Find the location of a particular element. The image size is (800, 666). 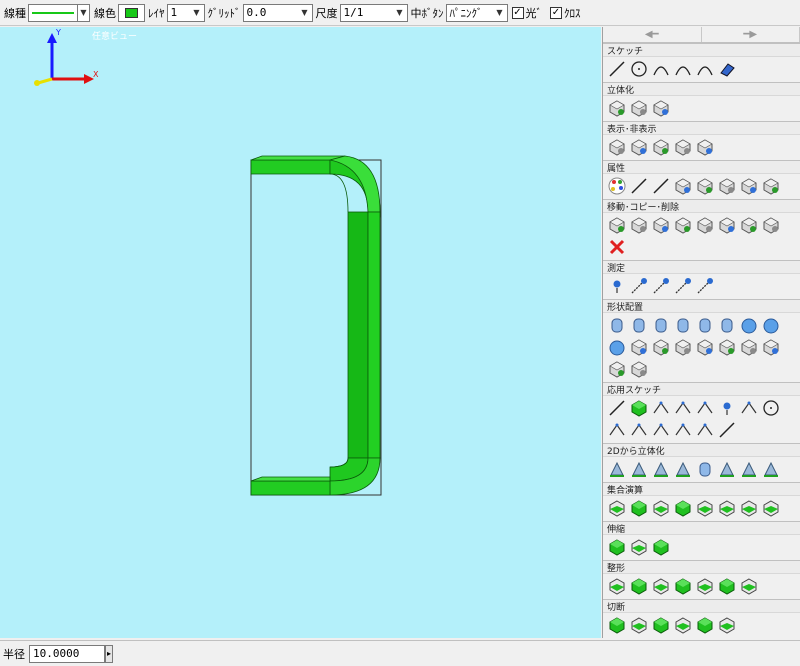

pipe-cross-button is located at coordinates (639, 370).